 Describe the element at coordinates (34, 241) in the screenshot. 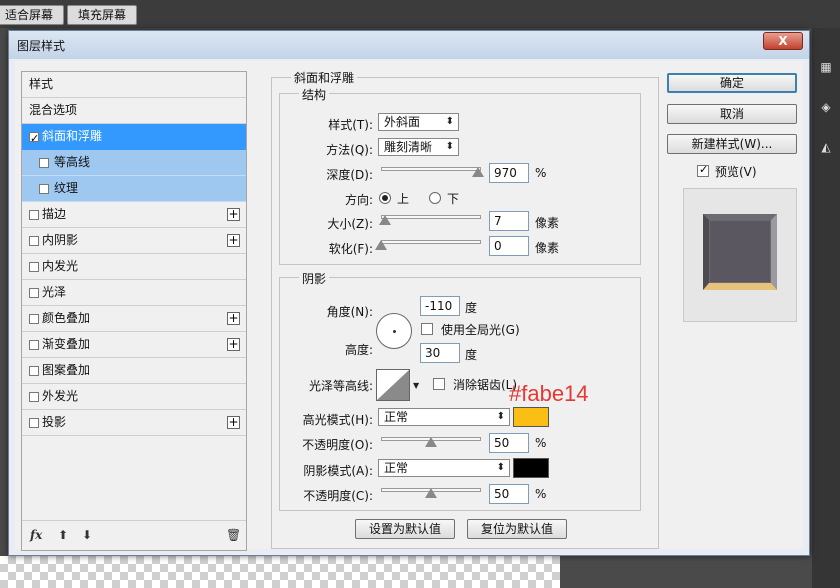

I see `inner-shadow-checkbox` at that location.